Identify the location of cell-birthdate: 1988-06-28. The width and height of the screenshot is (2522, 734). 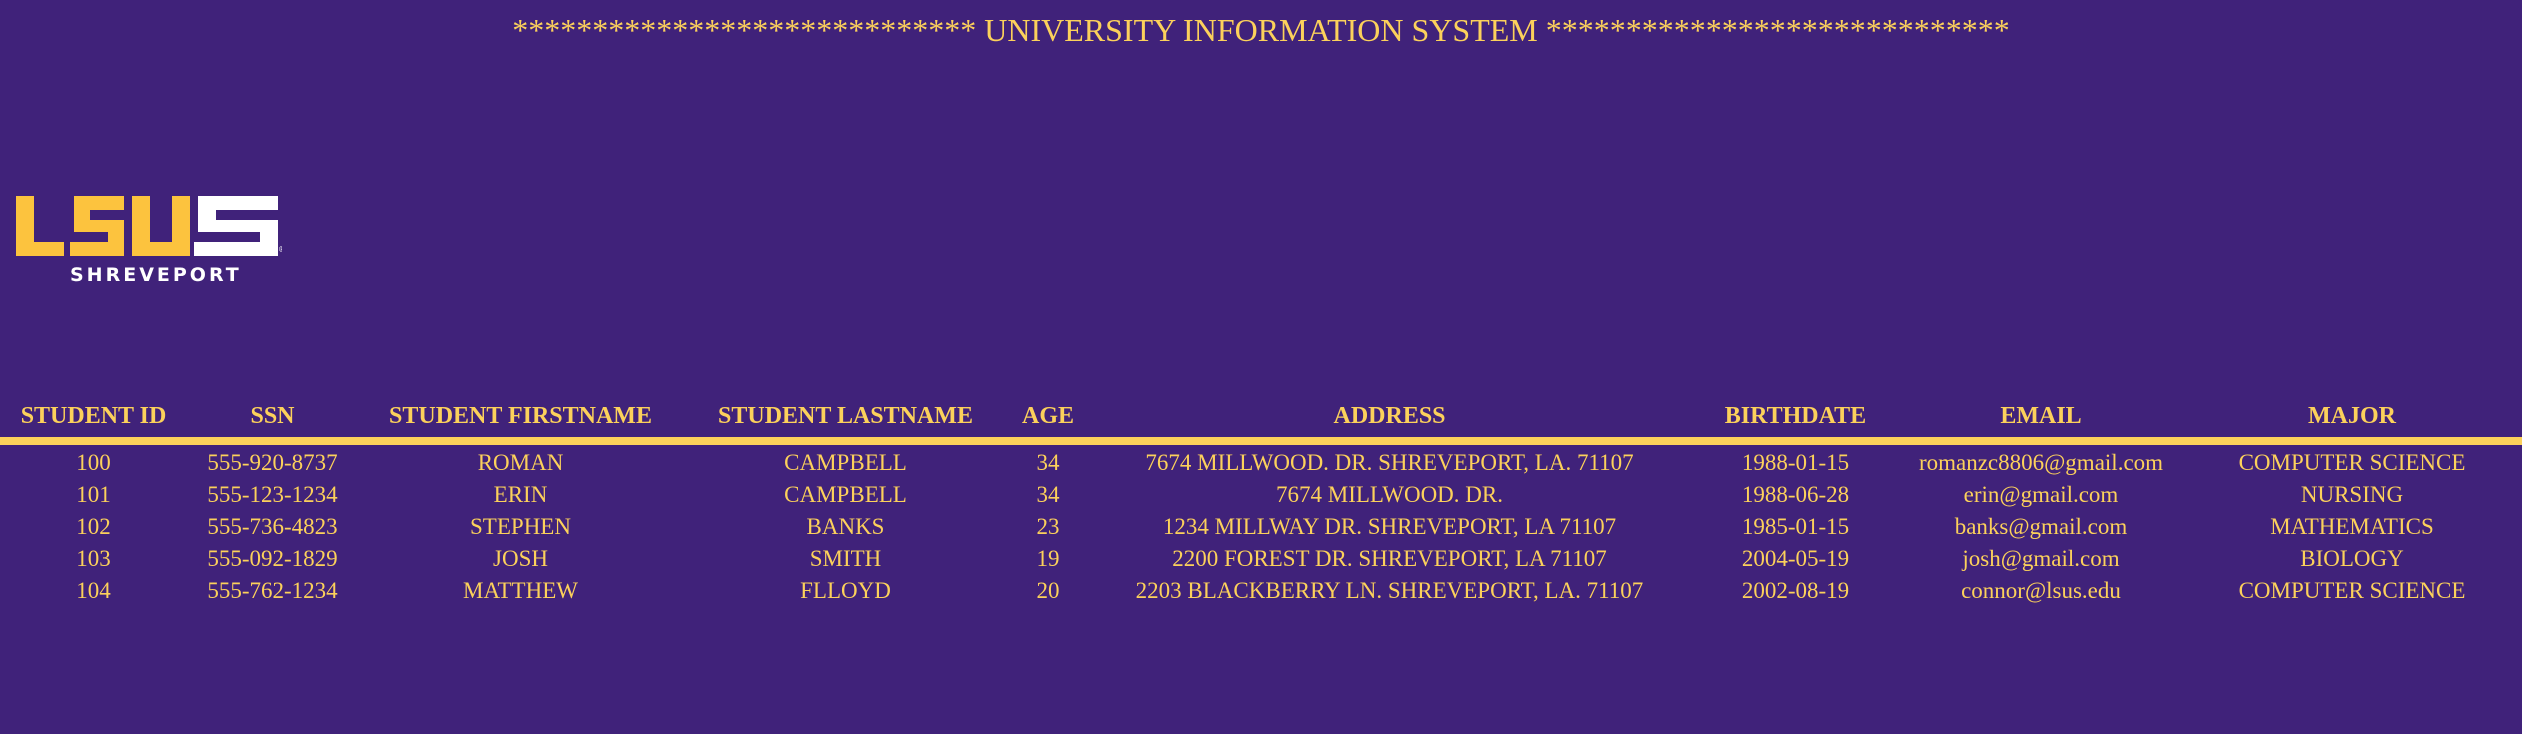
(1795, 494).